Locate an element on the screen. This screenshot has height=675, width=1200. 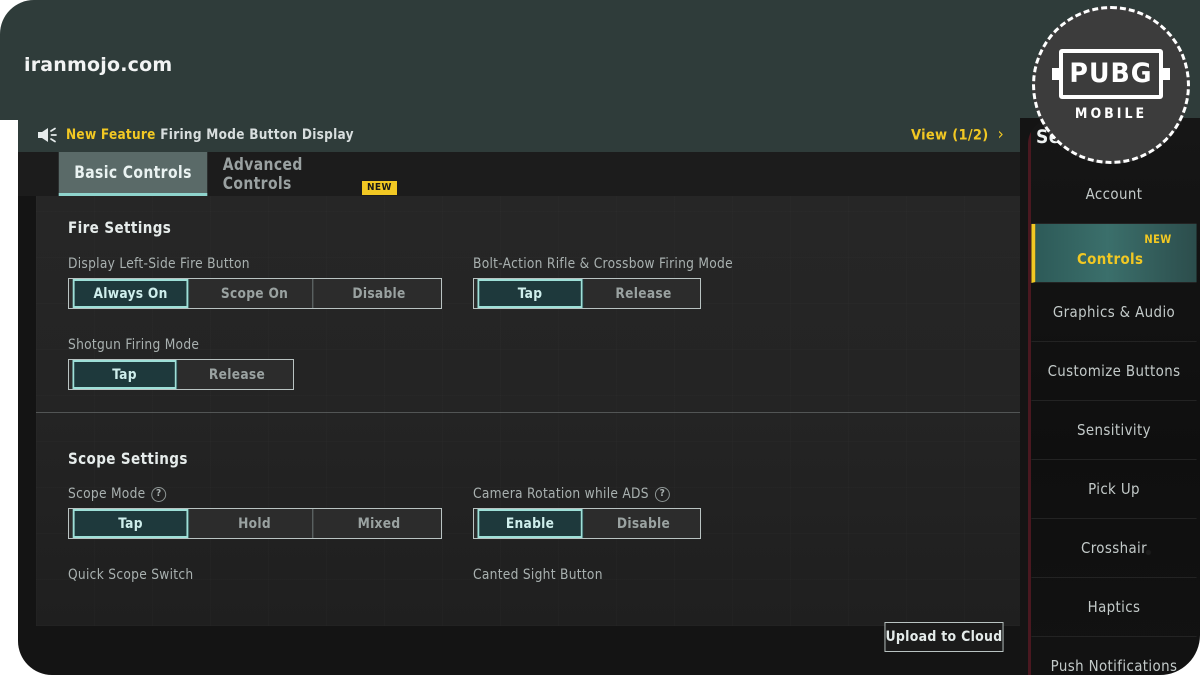
sidebar-item-label: Pick Up is located at coordinates (1114, 489).